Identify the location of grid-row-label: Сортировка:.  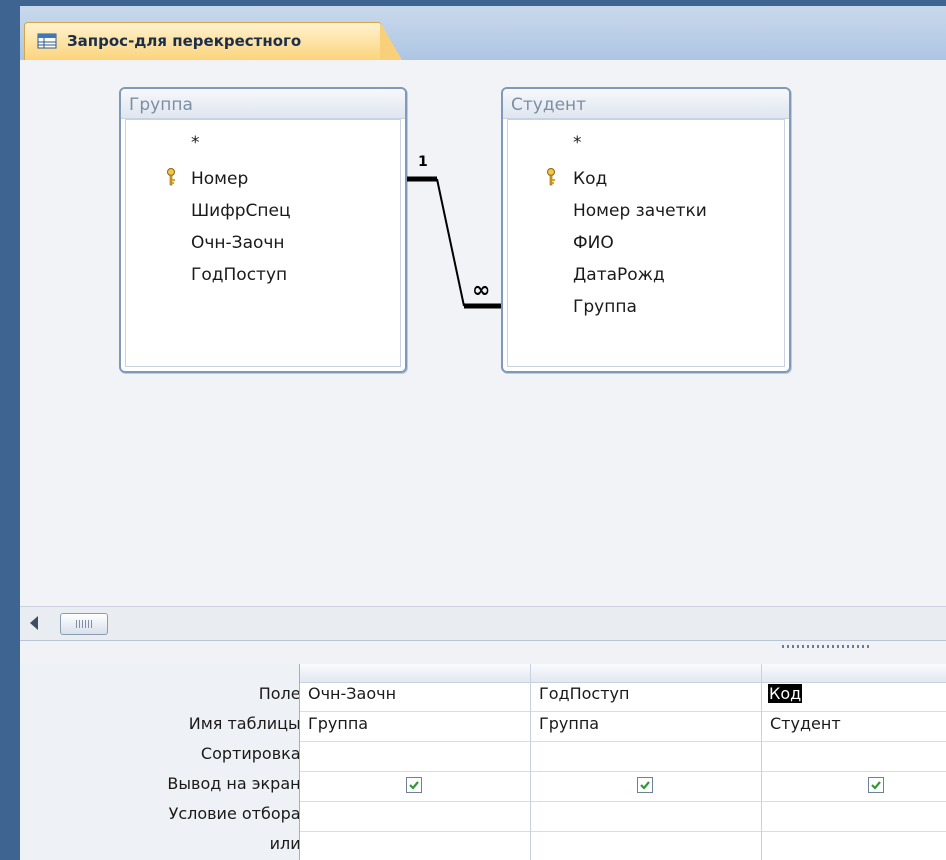
(253, 753).